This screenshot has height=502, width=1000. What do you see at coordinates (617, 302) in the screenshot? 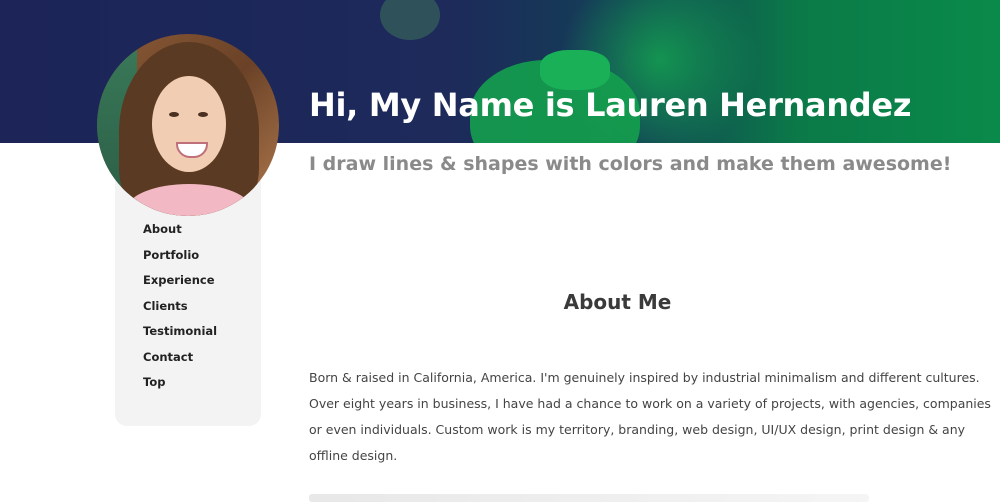
I see `section-heading: About Me` at bounding box center [617, 302].